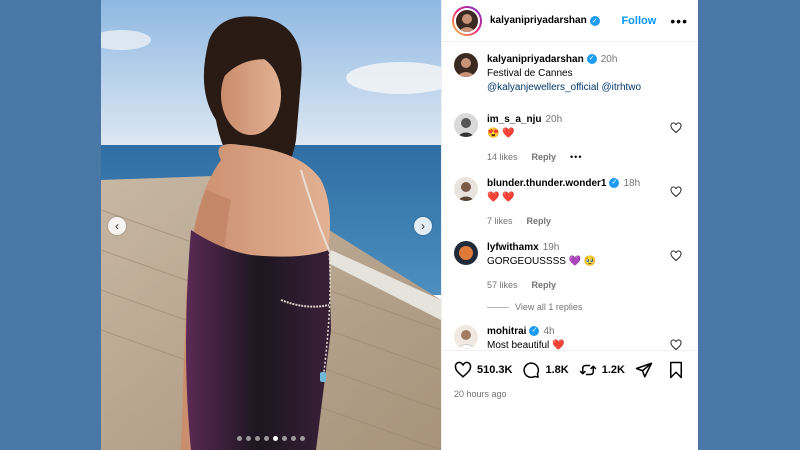 This screenshot has width=800, height=450. I want to click on commenter-username: im_s_a_nju, so click(514, 119).